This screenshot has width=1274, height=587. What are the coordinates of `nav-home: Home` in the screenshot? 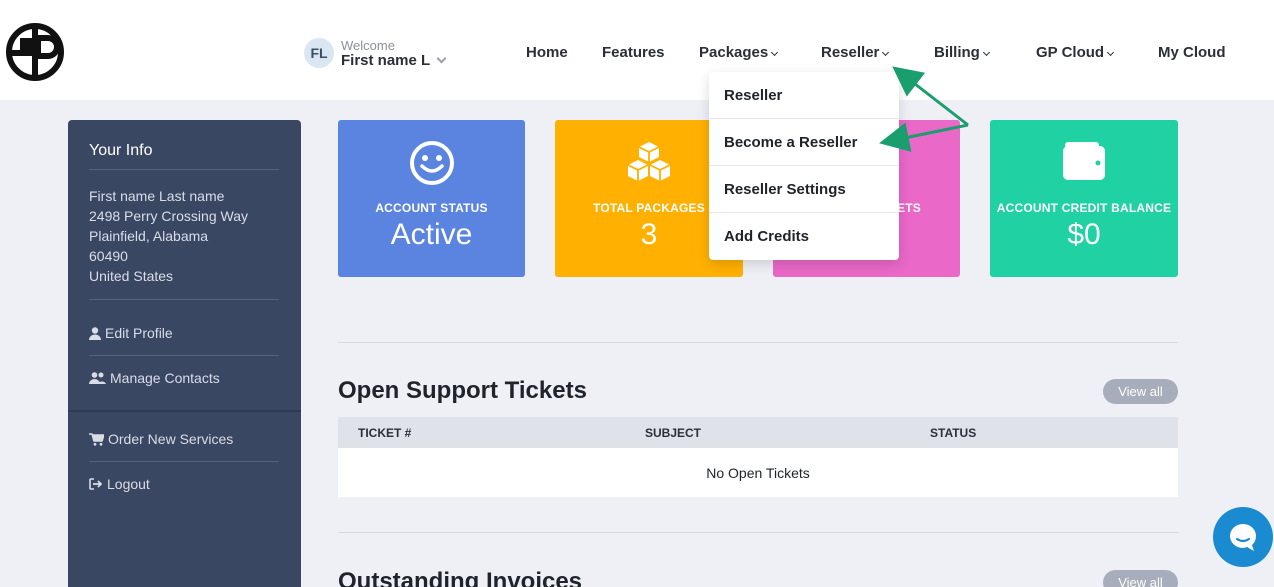 It's located at (547, 52).